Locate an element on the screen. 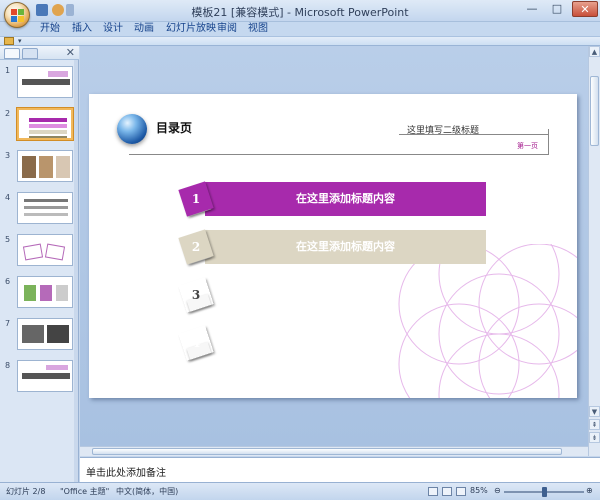 This screenshot has width=600, height=500. slideshow-view-icon is located at coordinates (461, 491).